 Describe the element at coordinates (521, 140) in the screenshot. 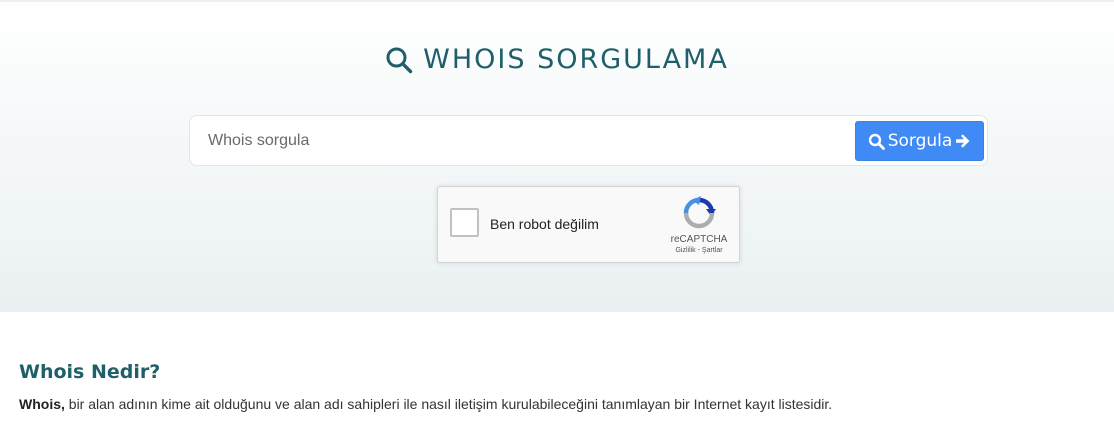

I see `whois-search-input` at that location.